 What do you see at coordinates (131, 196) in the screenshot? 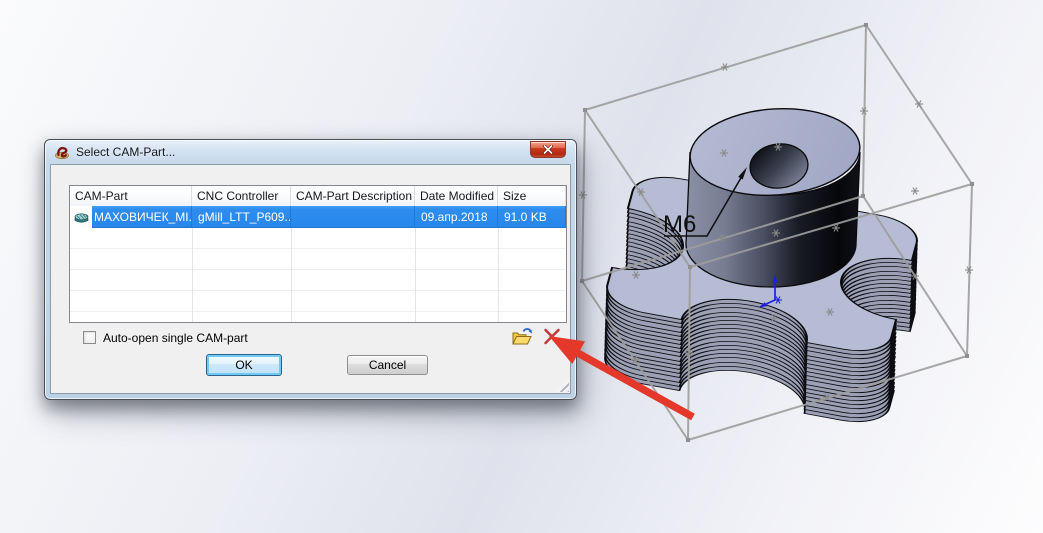
I see `column-header-cam-part: CAM-Part` at bounding box center [131, 196].